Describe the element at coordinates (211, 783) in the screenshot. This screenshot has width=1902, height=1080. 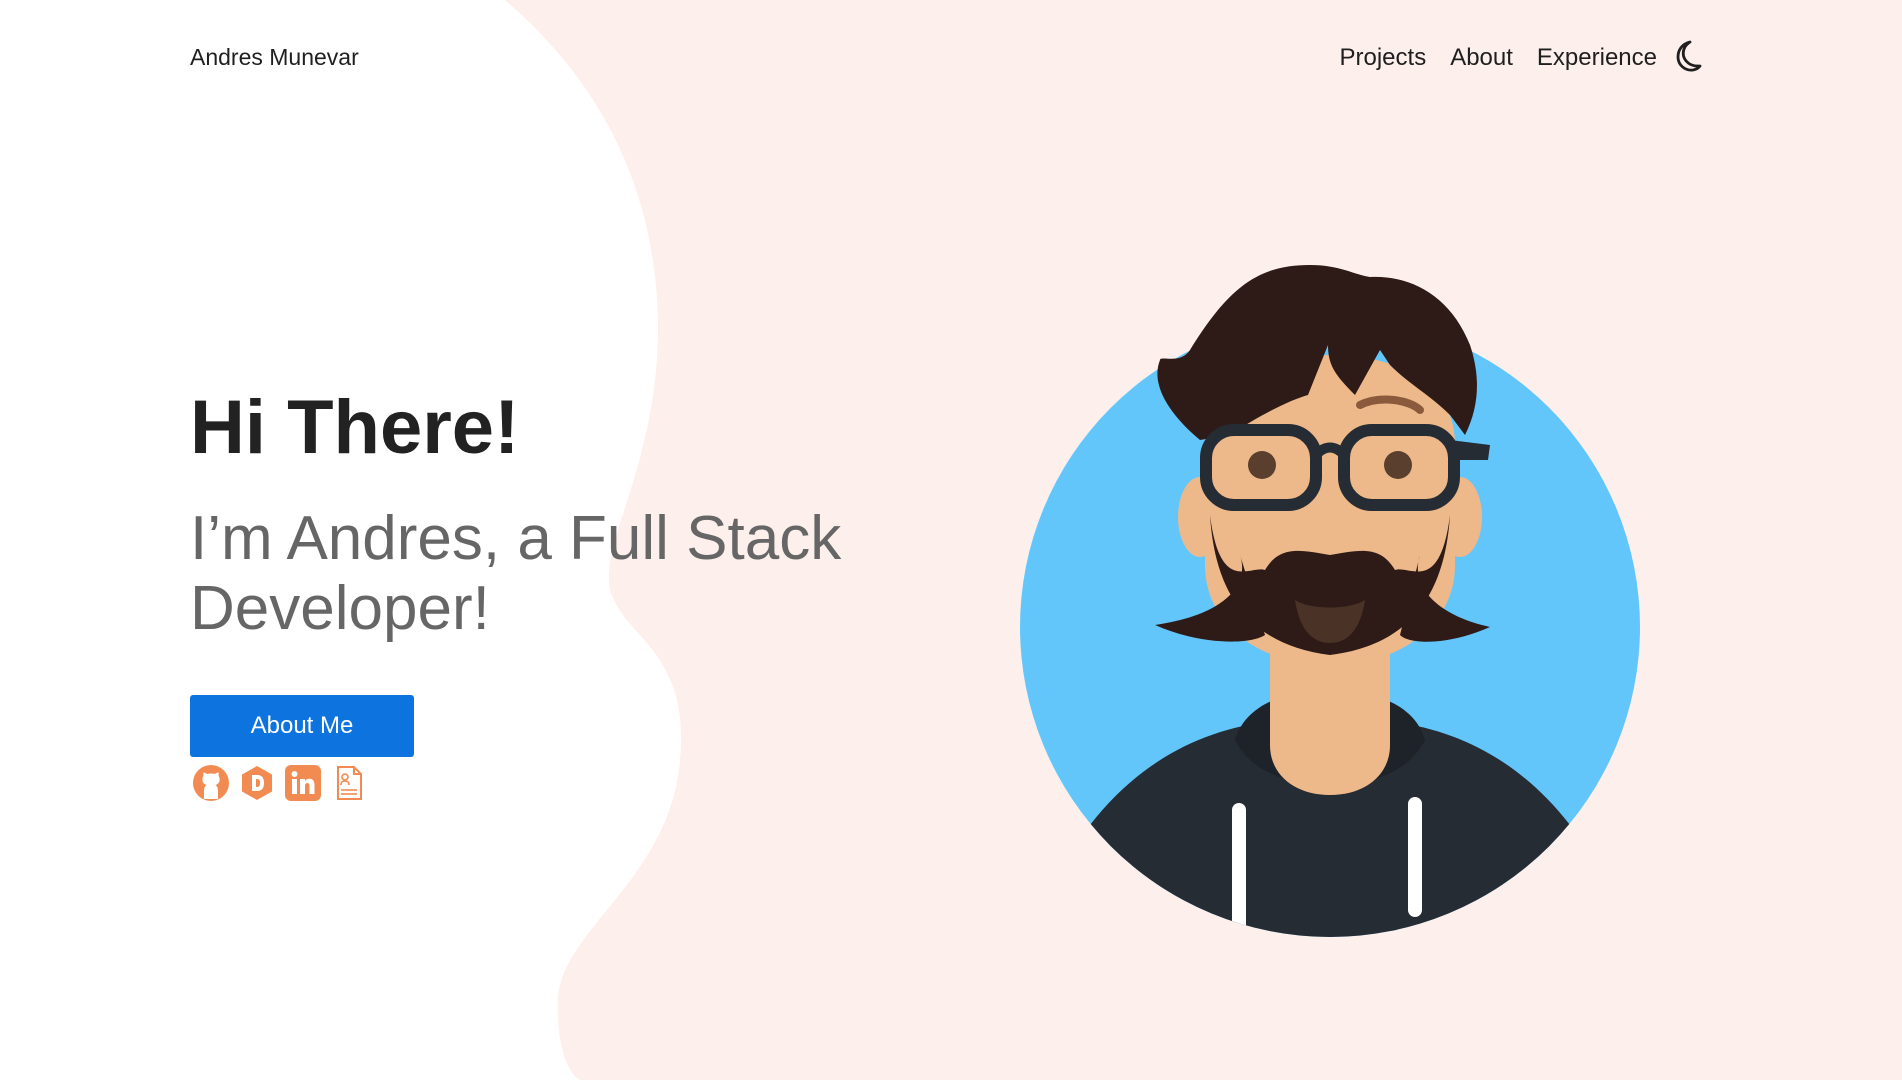
I see `github-icon` at that location.